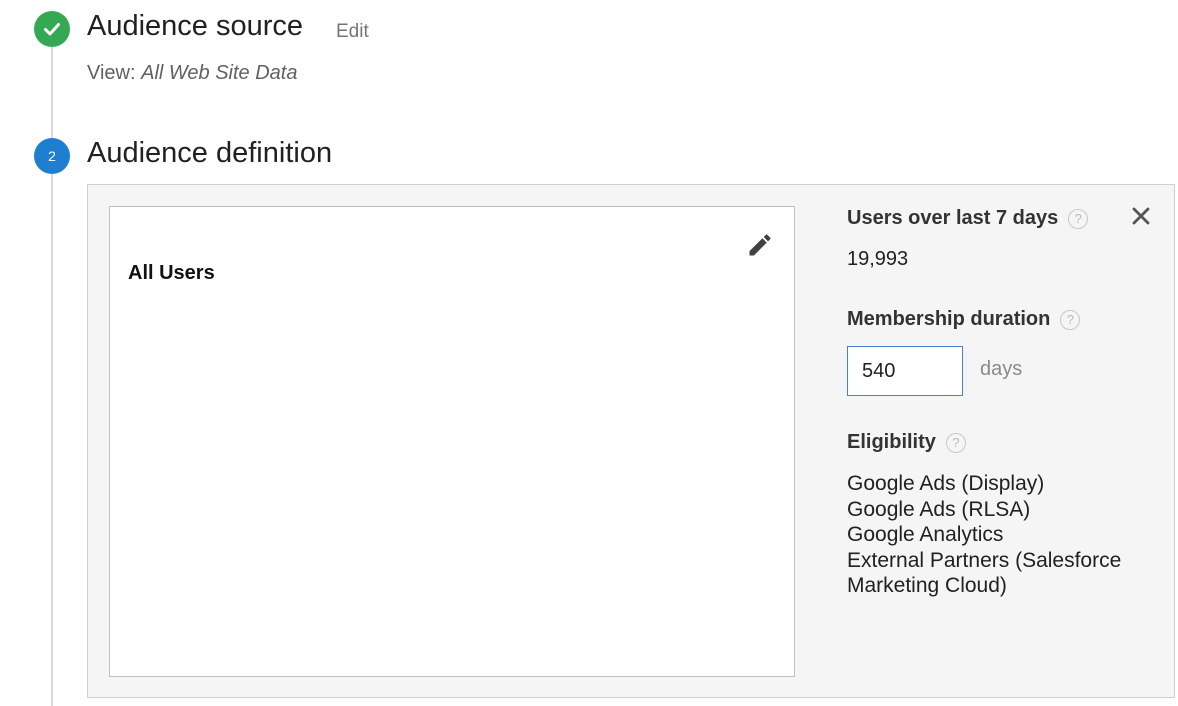  What do you see at coordinates (946, 483) in the screenshot?
I see `eligibility-item: Google Ads (Display)` at bounding box center [946, 483].